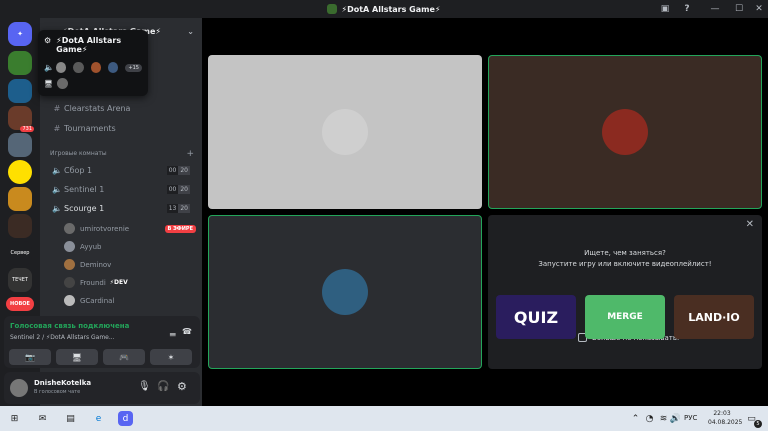  I want to click on dev-tag: ⚡DEV, so click(118, 282).